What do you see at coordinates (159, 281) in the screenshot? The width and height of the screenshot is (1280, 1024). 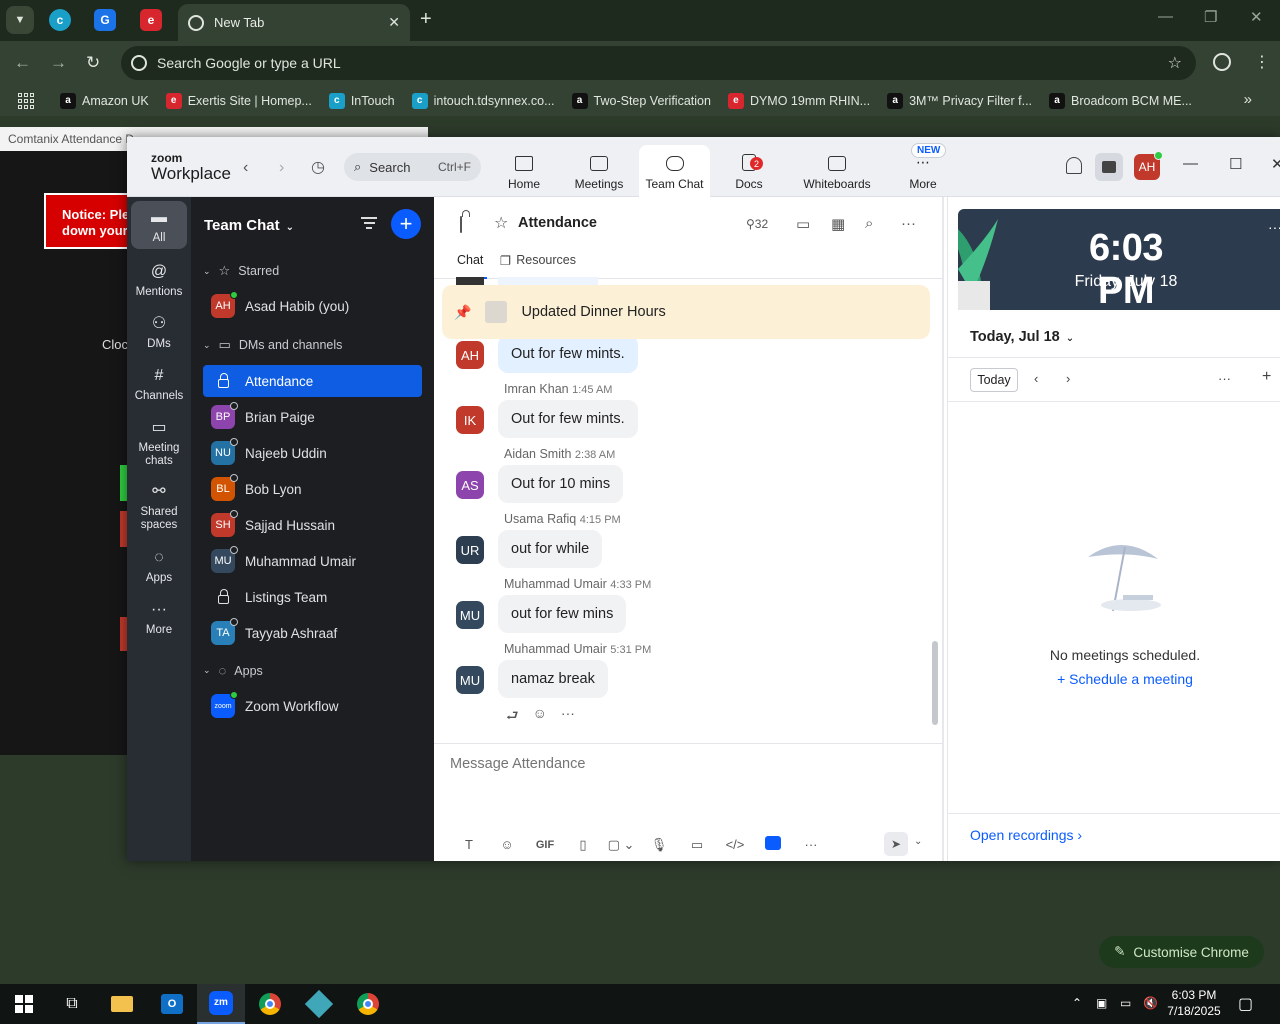 I see `rail-mentions: @ Mentions` at bounding box center [159, 281].